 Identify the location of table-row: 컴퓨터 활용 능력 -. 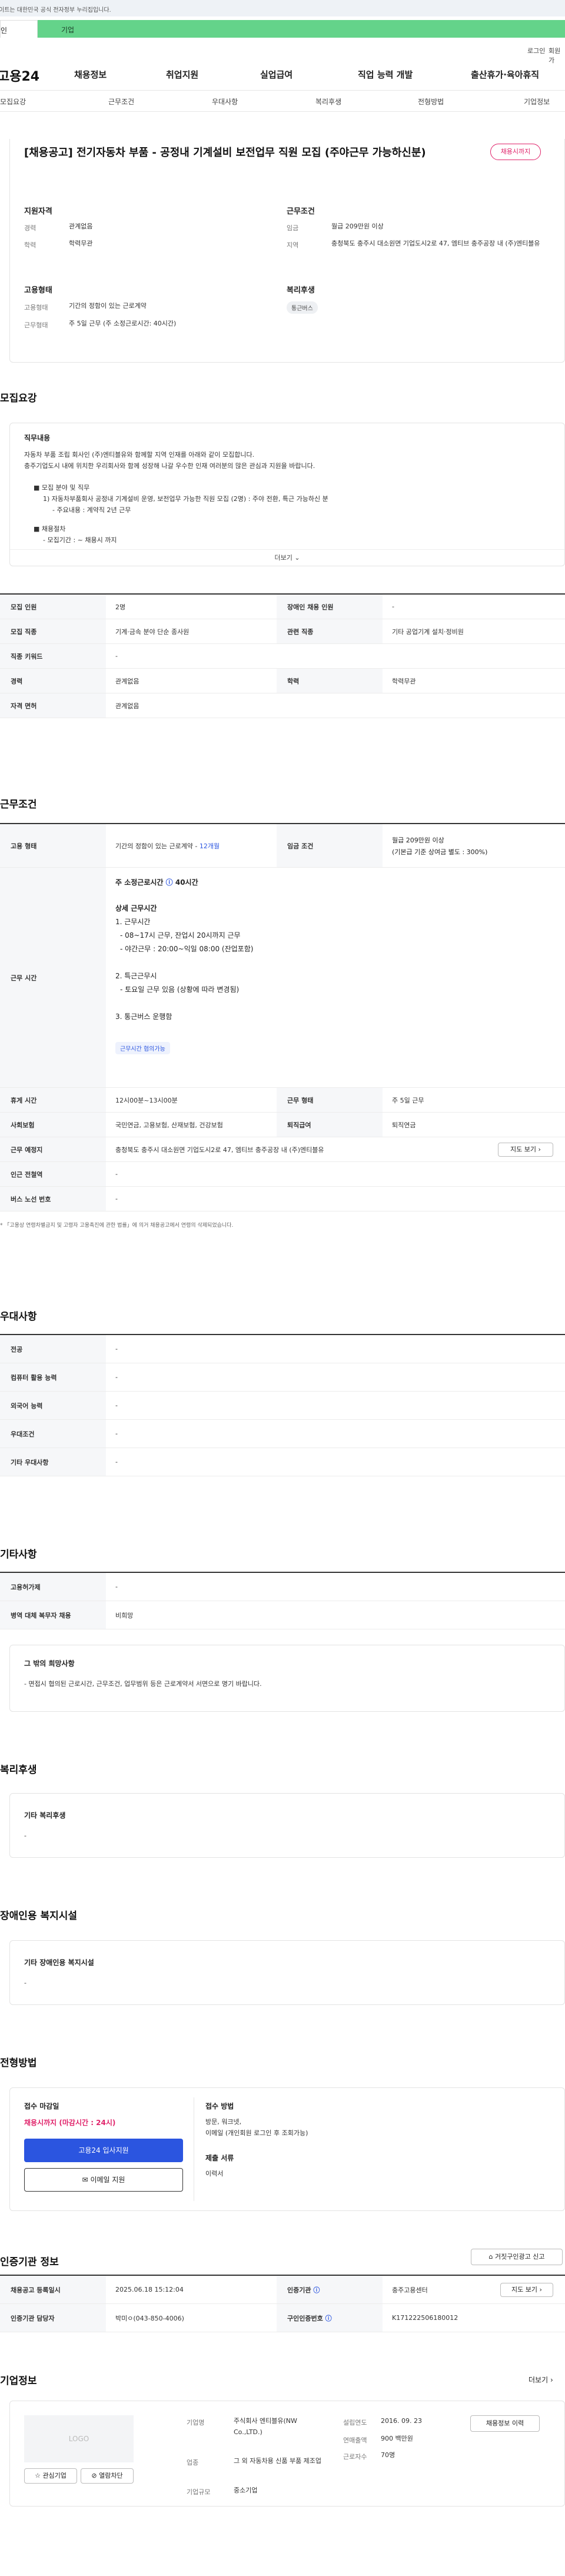
(282, 1377).